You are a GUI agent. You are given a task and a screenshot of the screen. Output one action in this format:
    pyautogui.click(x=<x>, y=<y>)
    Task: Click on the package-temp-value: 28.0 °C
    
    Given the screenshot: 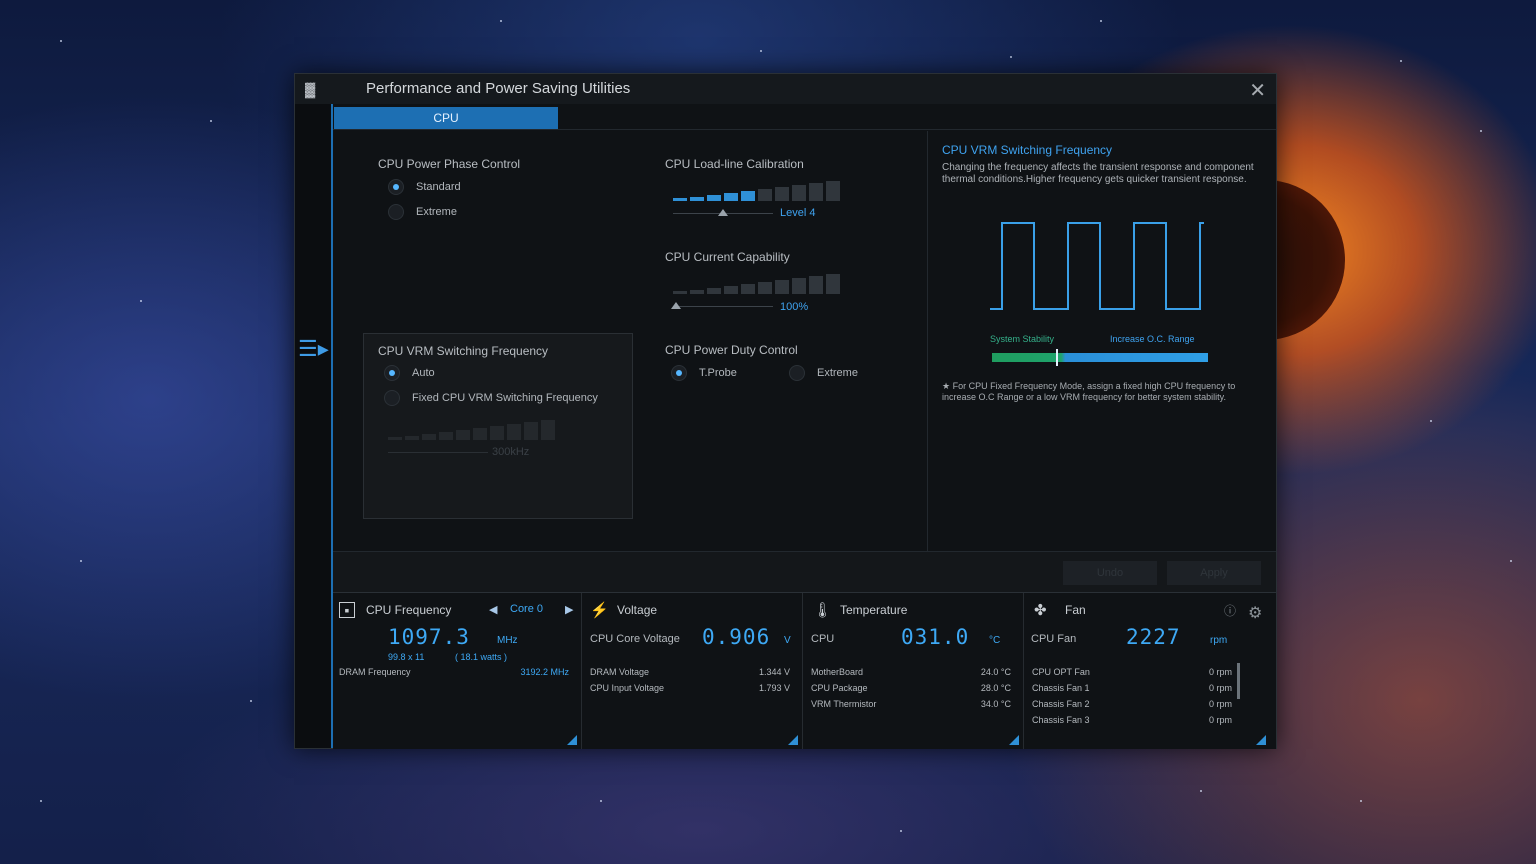 What is the action you would take?
    pyautogui.click(x=995, y=688)
    